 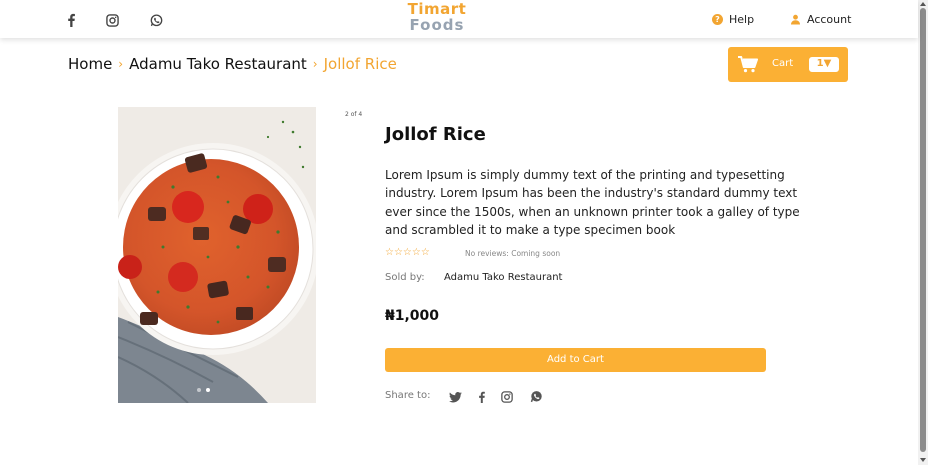 I want to click on scroll-thumb, so click(x=923, y=230).